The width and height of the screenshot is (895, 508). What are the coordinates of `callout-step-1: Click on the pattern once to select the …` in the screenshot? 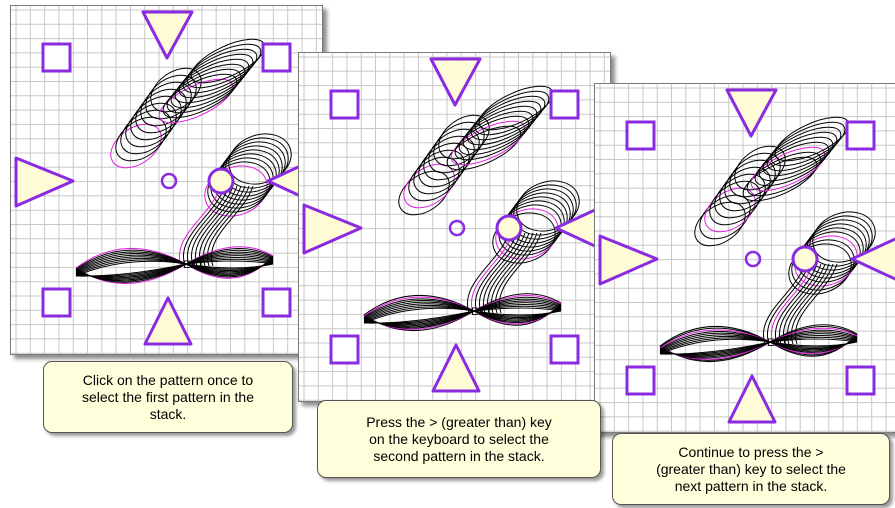 It's located at (168, 397).